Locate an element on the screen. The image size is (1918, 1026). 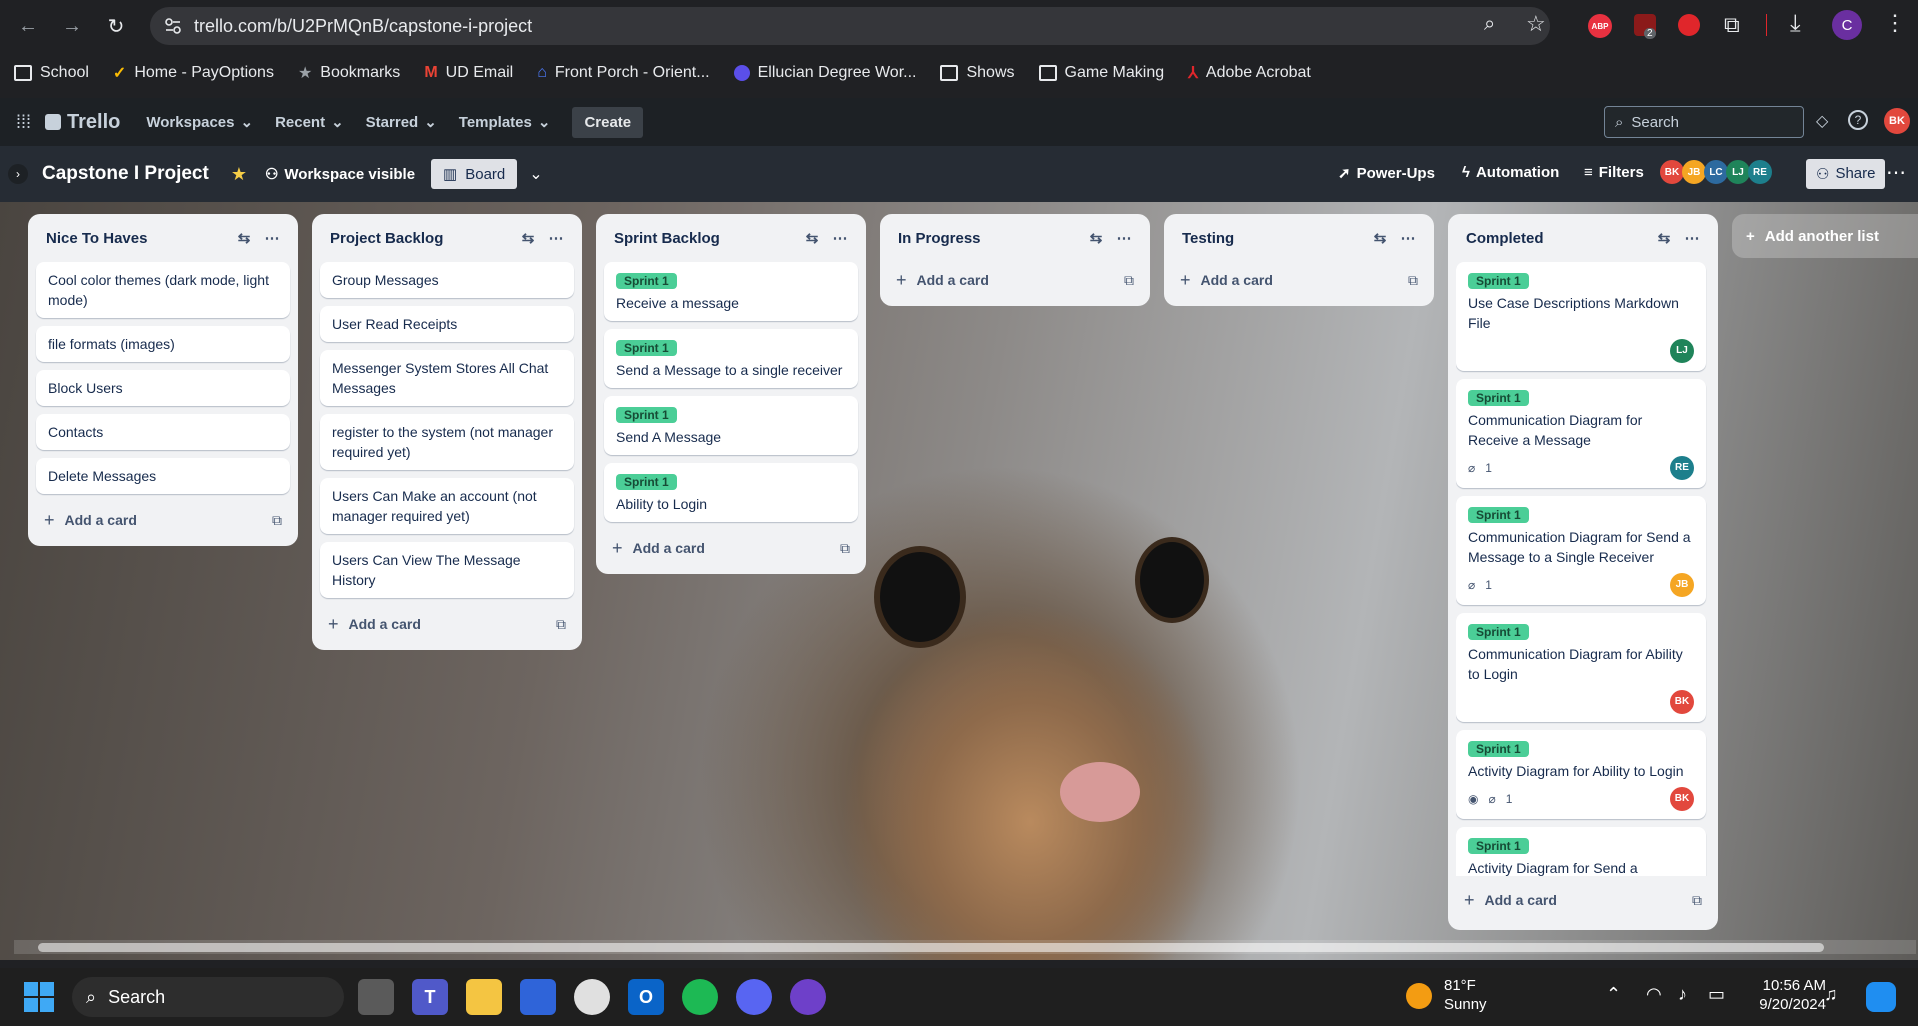
card: User Read Receipts is located at coordinates (447, 324).